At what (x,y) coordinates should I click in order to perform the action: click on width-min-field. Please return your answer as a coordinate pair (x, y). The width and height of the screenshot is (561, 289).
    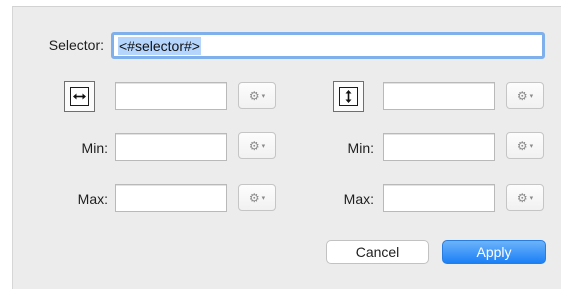
    Looking at the image, I should click on (171, 147).